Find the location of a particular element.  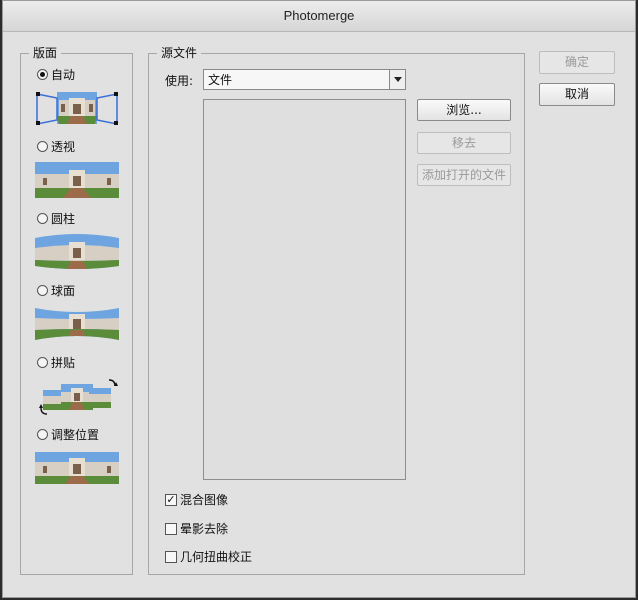

ok-button: 确定 is located at coordinates (577, 62).